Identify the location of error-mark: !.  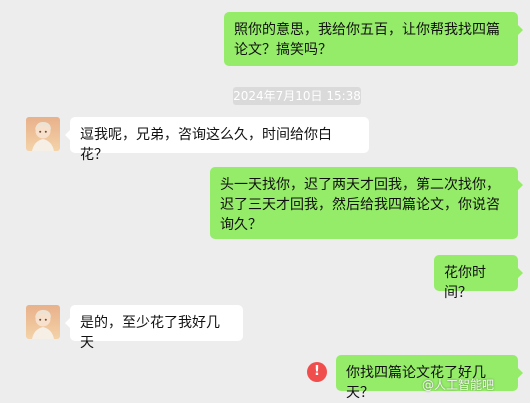
(317, 371).